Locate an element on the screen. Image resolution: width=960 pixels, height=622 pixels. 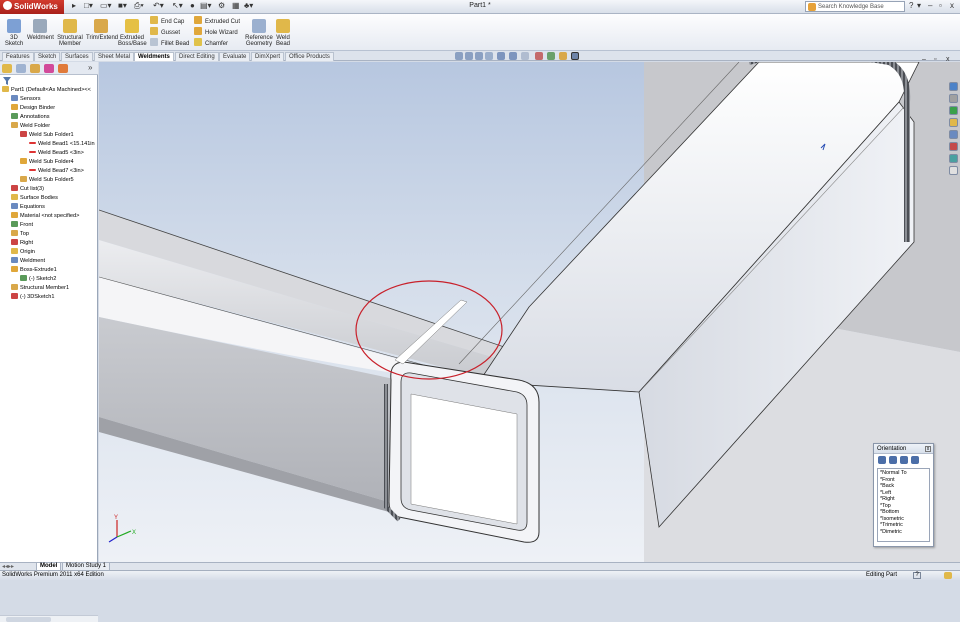
rotate-icon is located at coordinates (575, 56).